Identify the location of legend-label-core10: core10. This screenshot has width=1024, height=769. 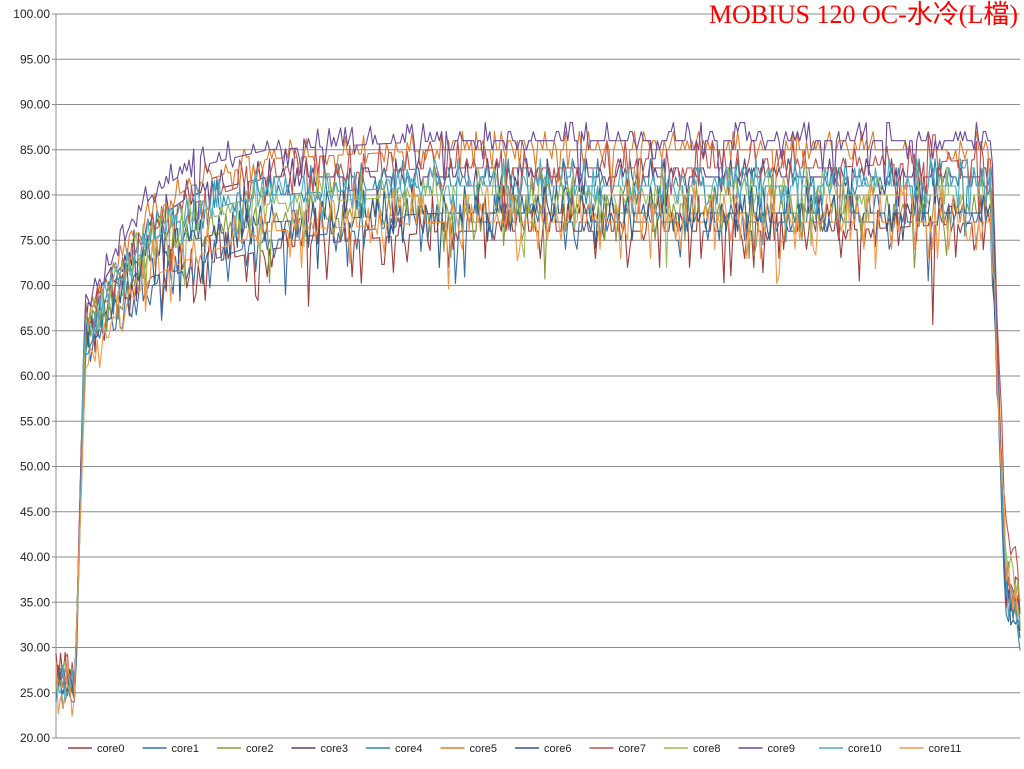
(865, 749).